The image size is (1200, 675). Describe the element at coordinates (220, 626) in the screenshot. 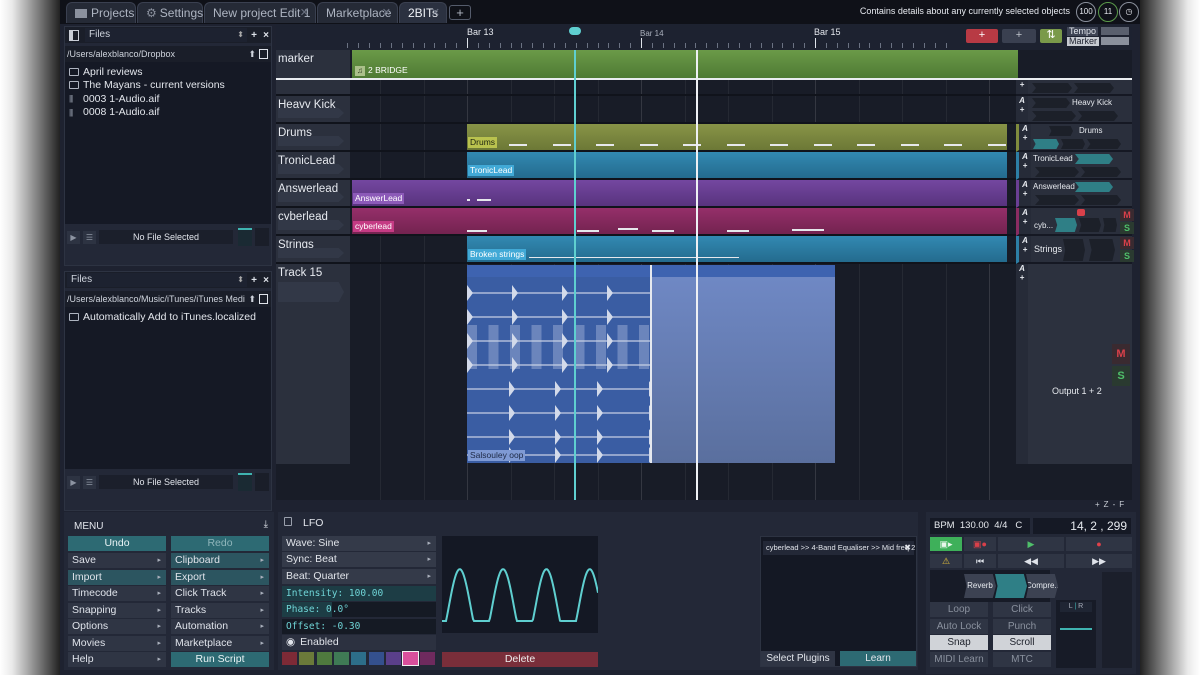

I see `menu-automation-button: Automation ▸` at that location.